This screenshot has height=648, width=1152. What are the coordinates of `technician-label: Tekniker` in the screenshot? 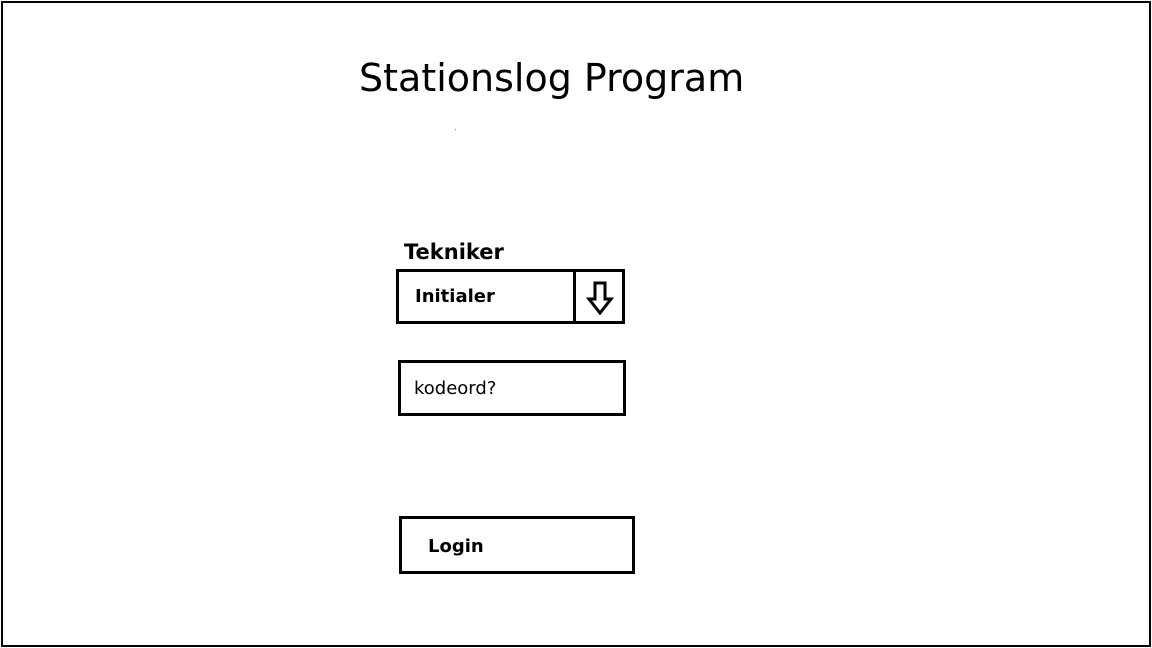 It's located at (454, 252).